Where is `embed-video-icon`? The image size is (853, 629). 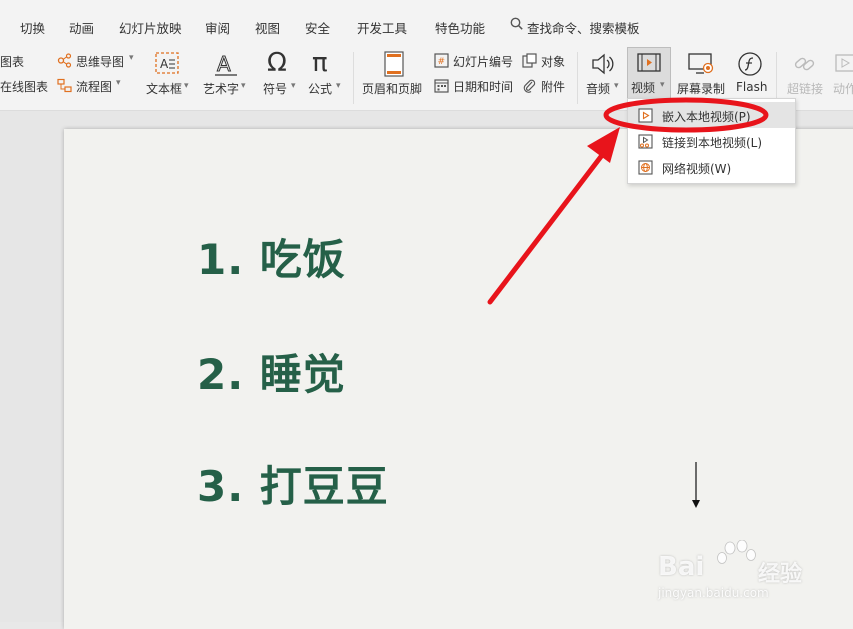 embed-video-icon is located at coordinates (645, 115).